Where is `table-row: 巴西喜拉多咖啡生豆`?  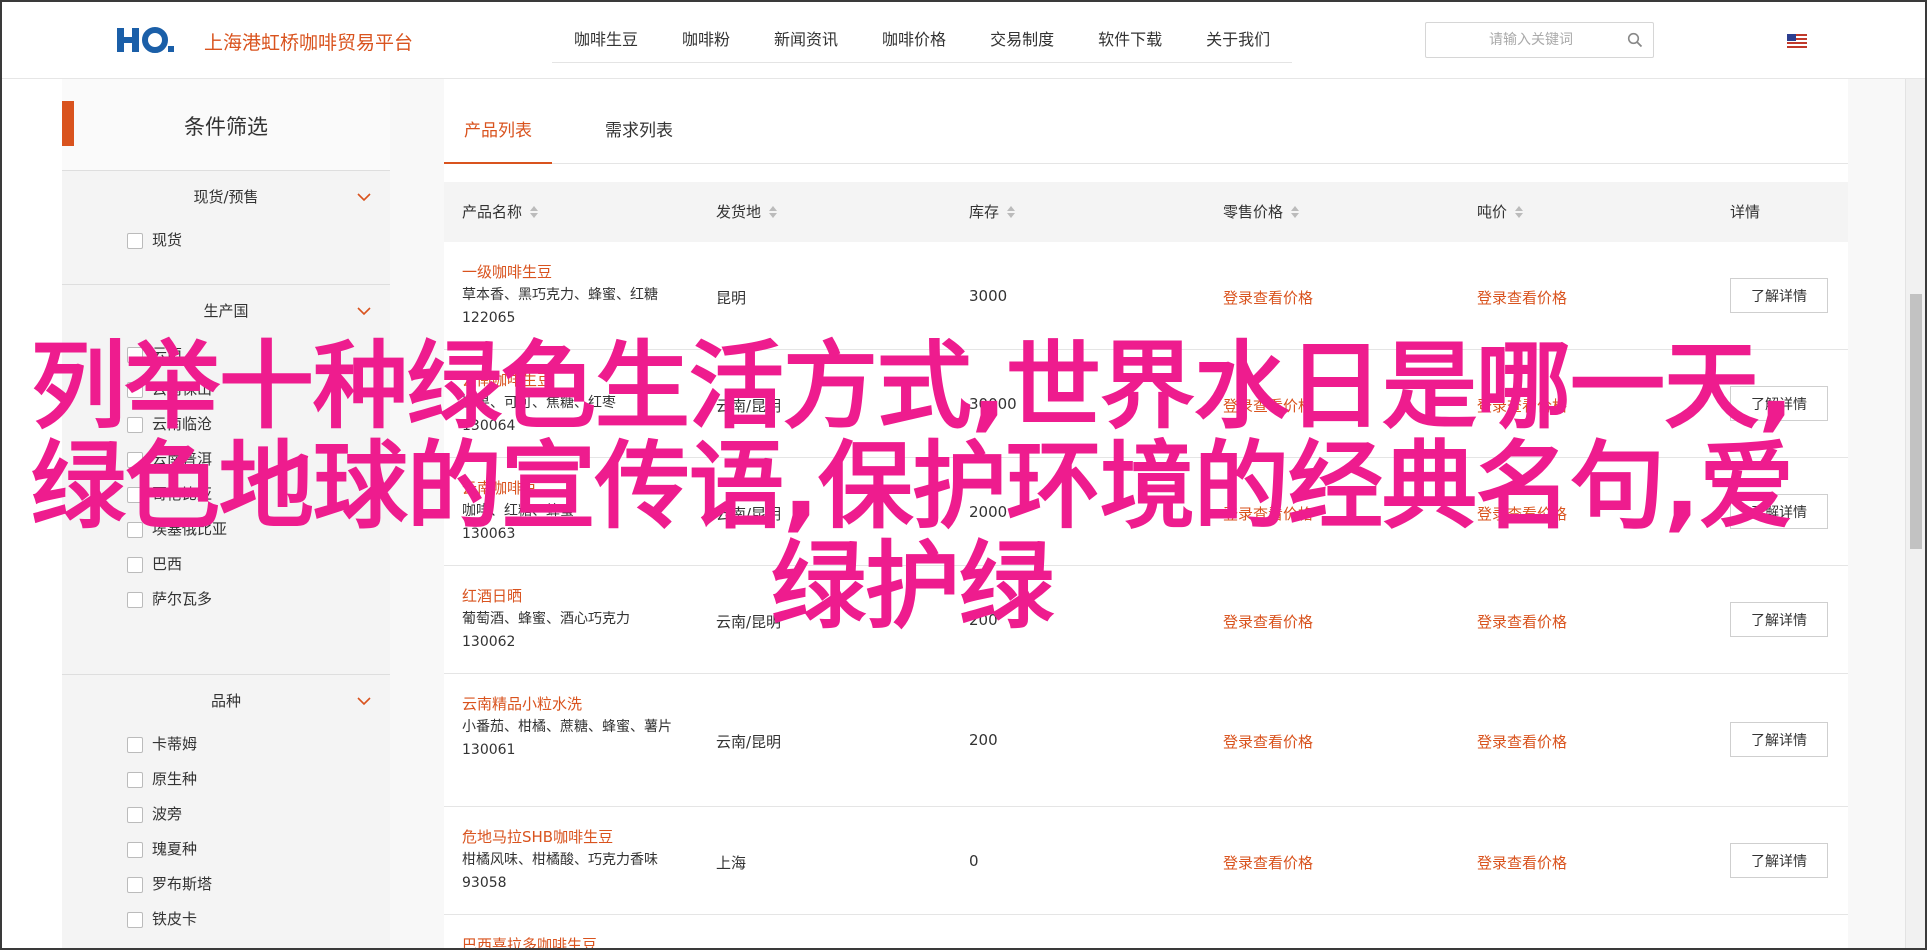
table-row: 巴西喜拉多咖啡生豆 is located at coordinates (1146, 931).